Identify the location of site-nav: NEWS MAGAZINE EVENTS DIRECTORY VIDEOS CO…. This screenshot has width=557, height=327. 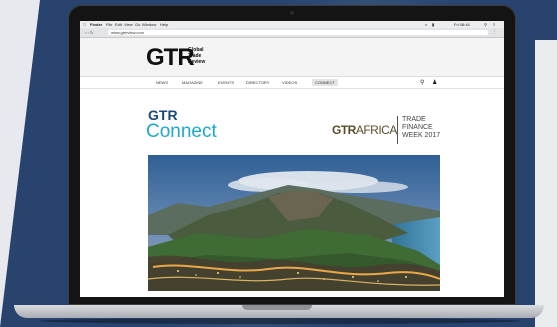
(292, 83).